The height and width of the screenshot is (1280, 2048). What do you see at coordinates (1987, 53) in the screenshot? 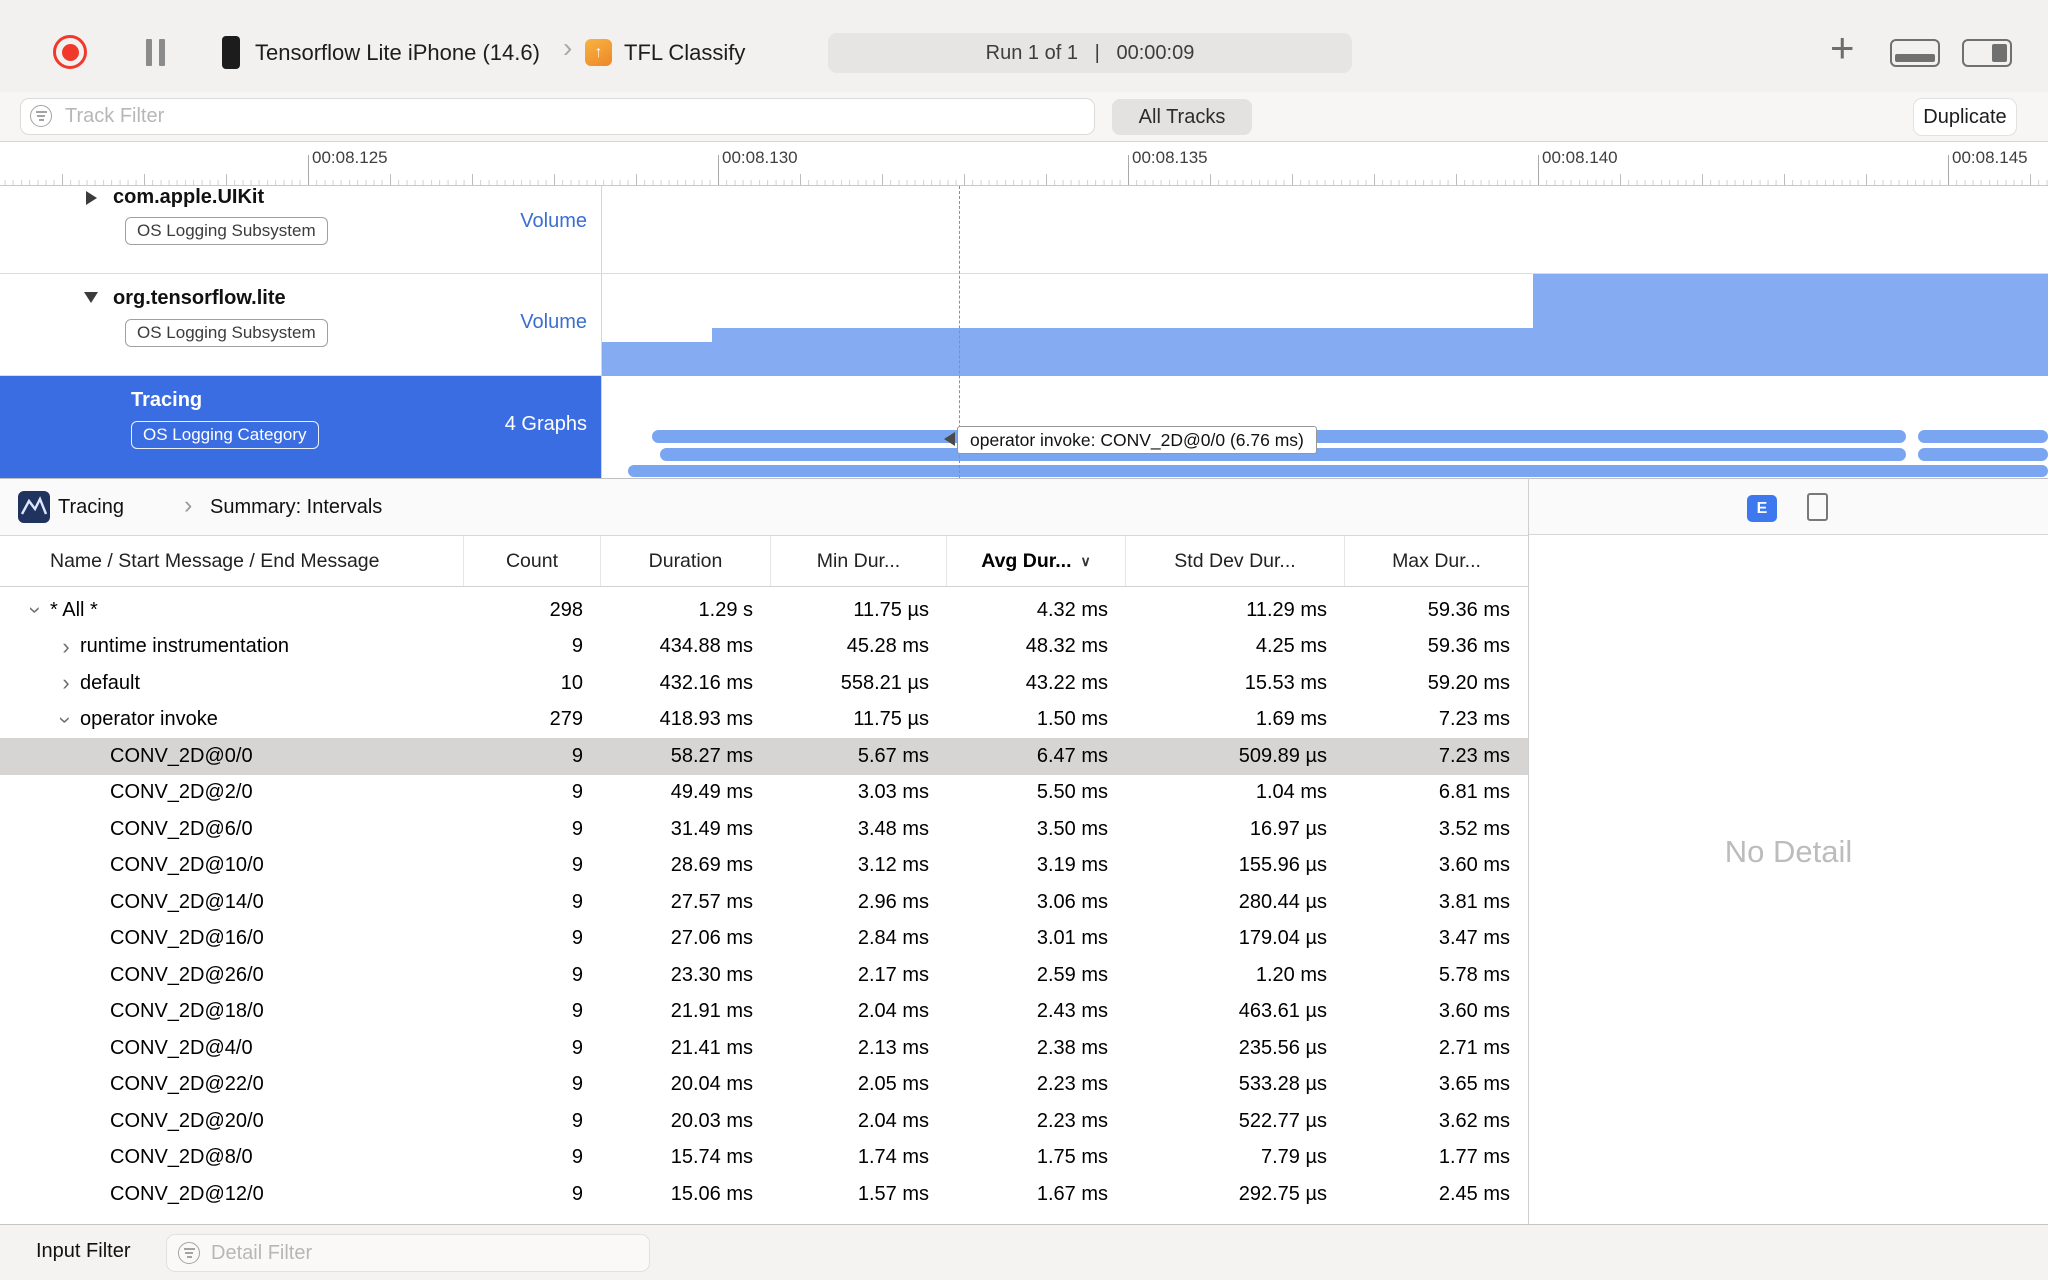
I see `toggle-right-pane-button` at bounding box center [1987, 53].